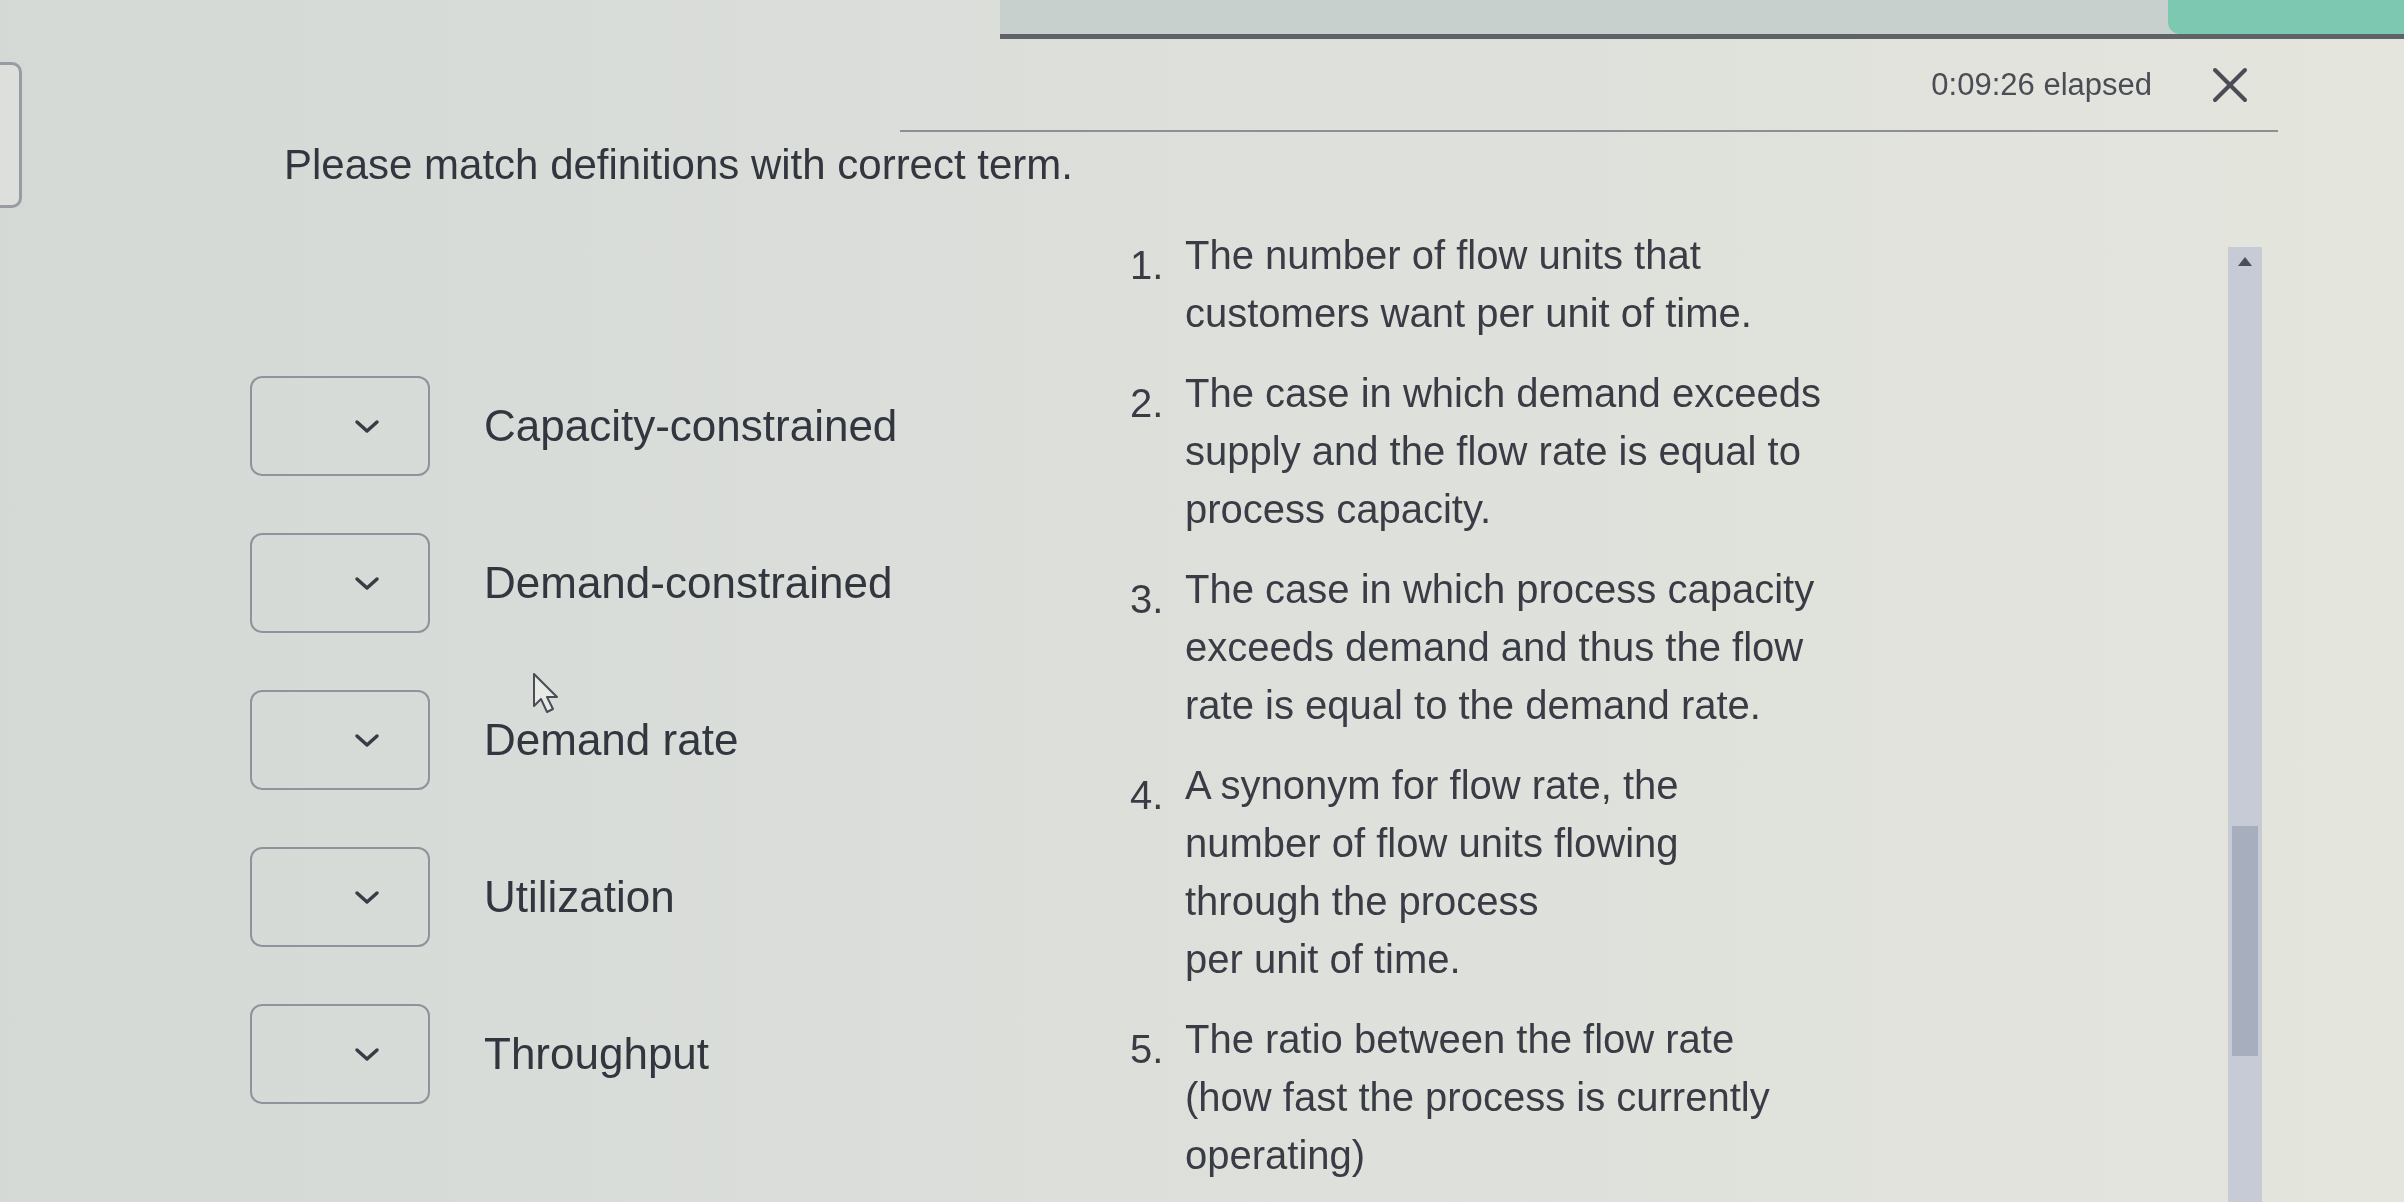 This screenshot has width=2404, height=1202. I want to click on scrollbar, so click(2245, 724).